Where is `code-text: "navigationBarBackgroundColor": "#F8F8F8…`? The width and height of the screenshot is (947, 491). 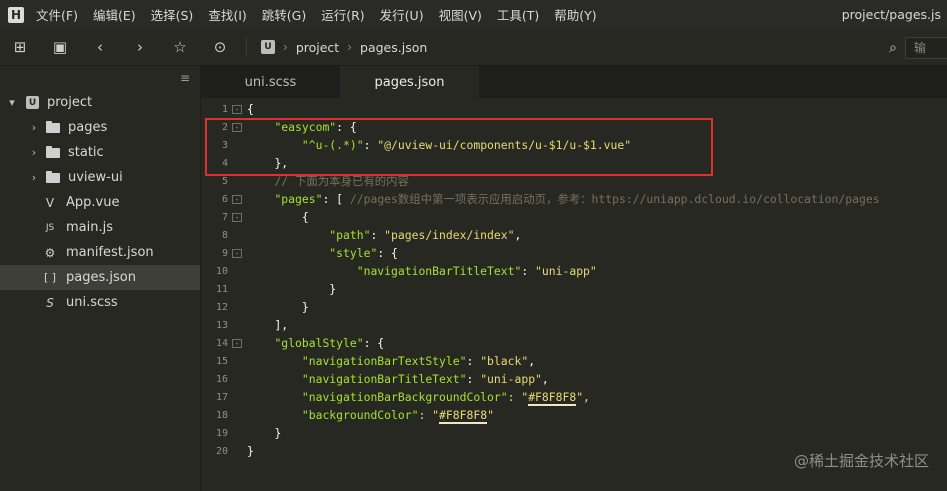 code-text: "navigationBarBackgroundColor": "#F8F8F8… is located at coordinates (445, 398).